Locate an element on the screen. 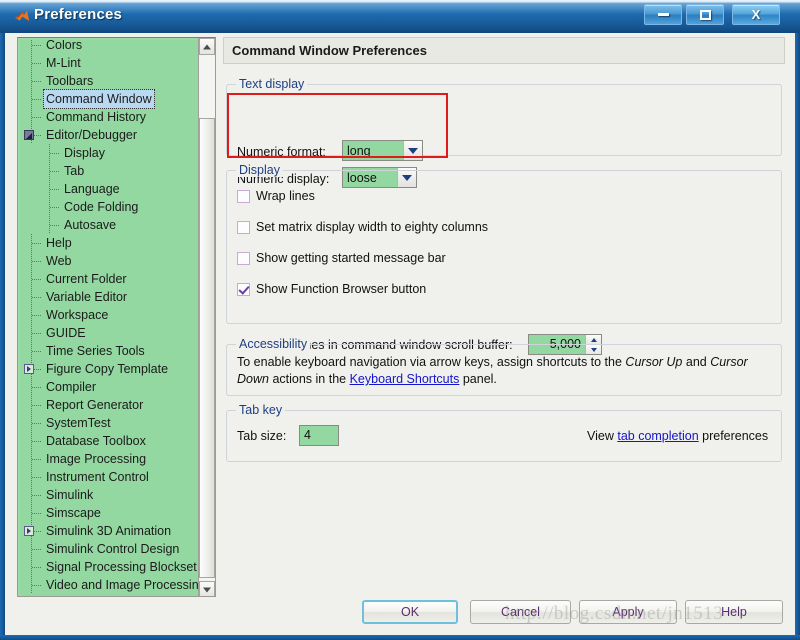 The width and height of the screenshot is (800, 640). sidebar-item-label: Toolbars is located at coordinates (70, 81).